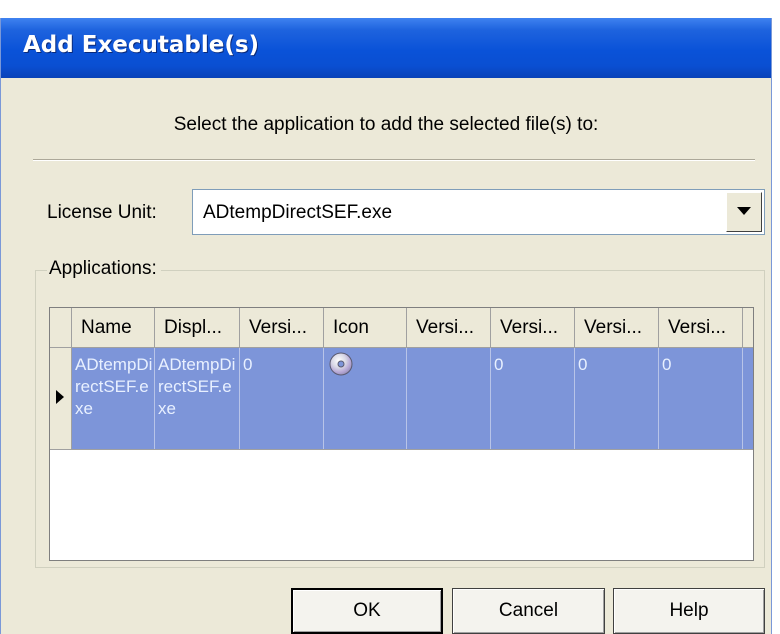 The height and width of the screenshot is (634, 780). What do you see at coordinates (748, 398) in the screenshot?
I see `row-filler` at bounding box center [748, 398].